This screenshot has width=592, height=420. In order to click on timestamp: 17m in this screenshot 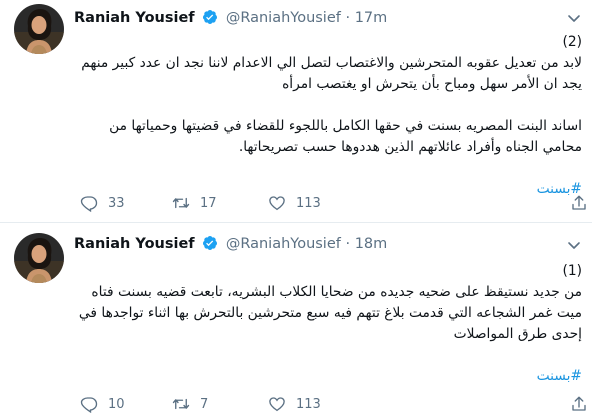, I will do `click(371, 18)`.